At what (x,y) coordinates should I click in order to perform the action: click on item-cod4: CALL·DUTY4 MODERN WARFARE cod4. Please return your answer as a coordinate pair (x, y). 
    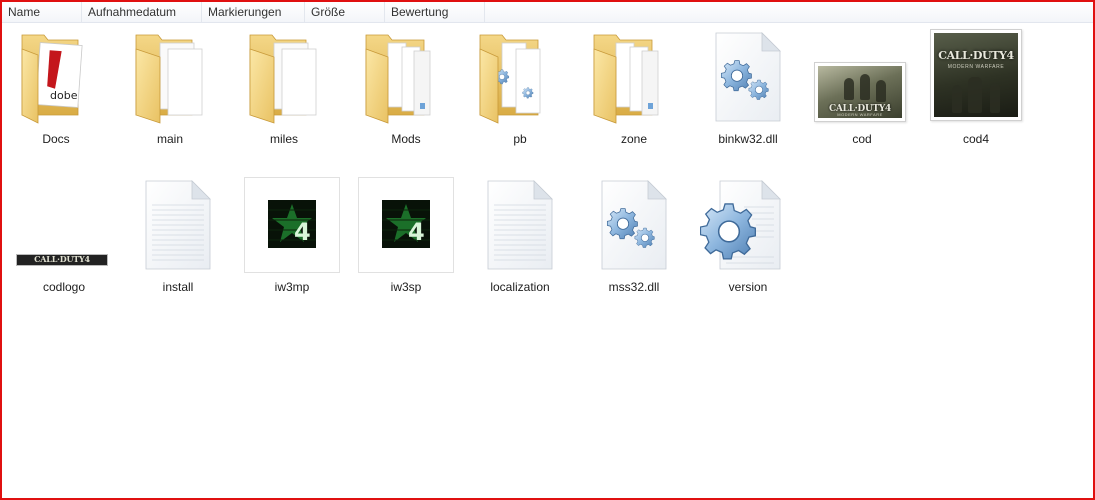
    Looking at the image, I should click on (976, 95).